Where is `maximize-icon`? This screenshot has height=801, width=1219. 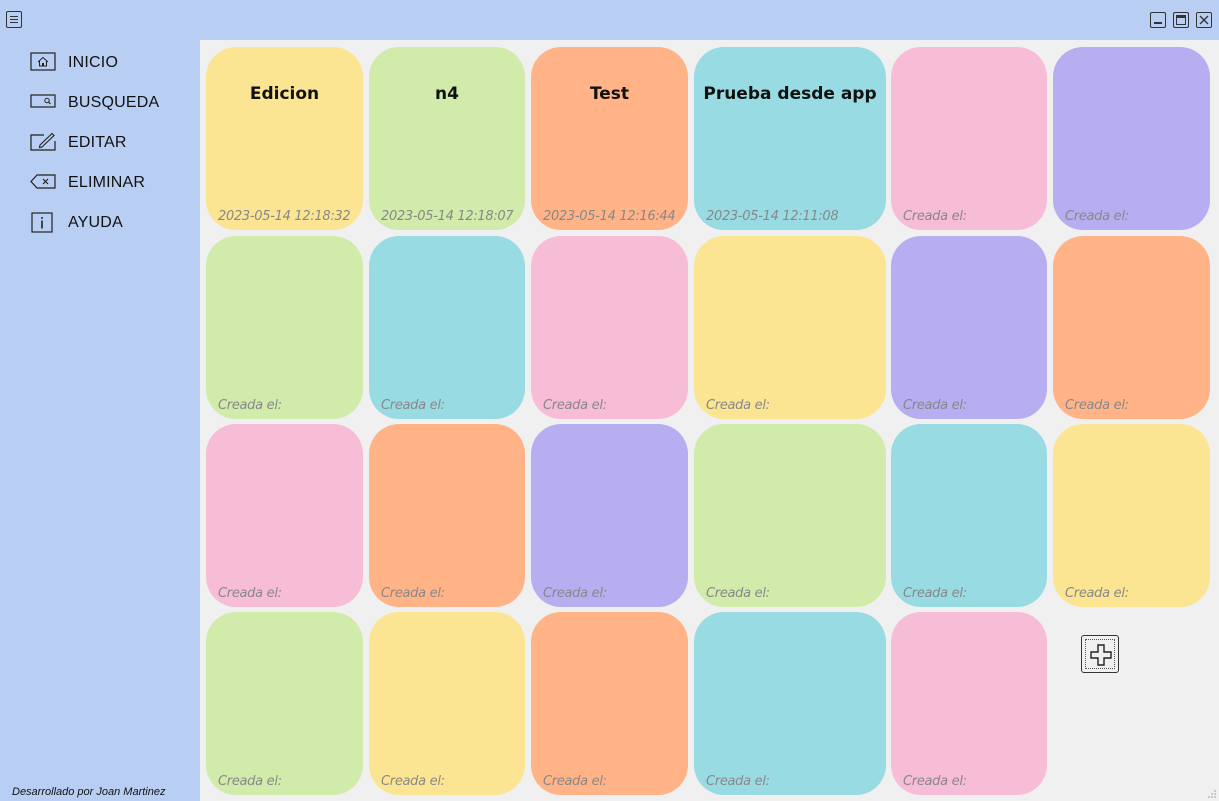
maximize-icon is located at coordinates (1181, 20).